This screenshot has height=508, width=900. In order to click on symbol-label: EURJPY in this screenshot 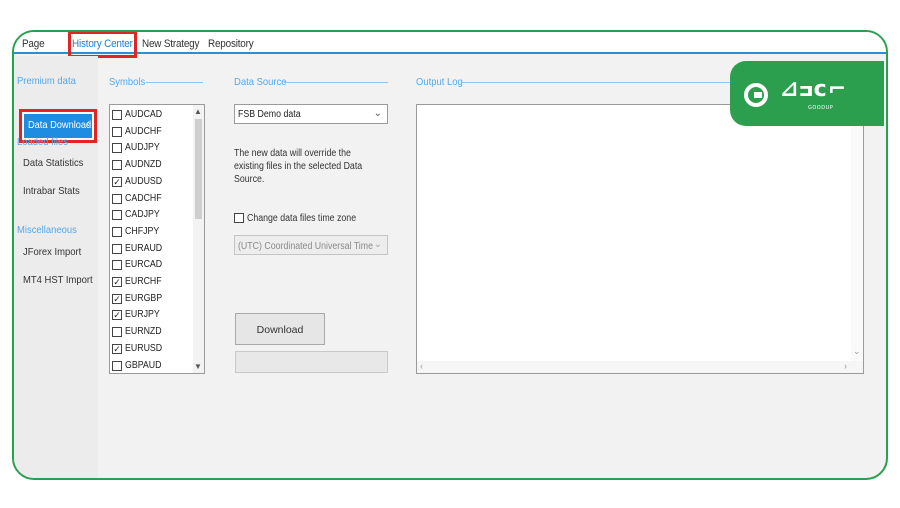, I will do `click(142, 315)`.